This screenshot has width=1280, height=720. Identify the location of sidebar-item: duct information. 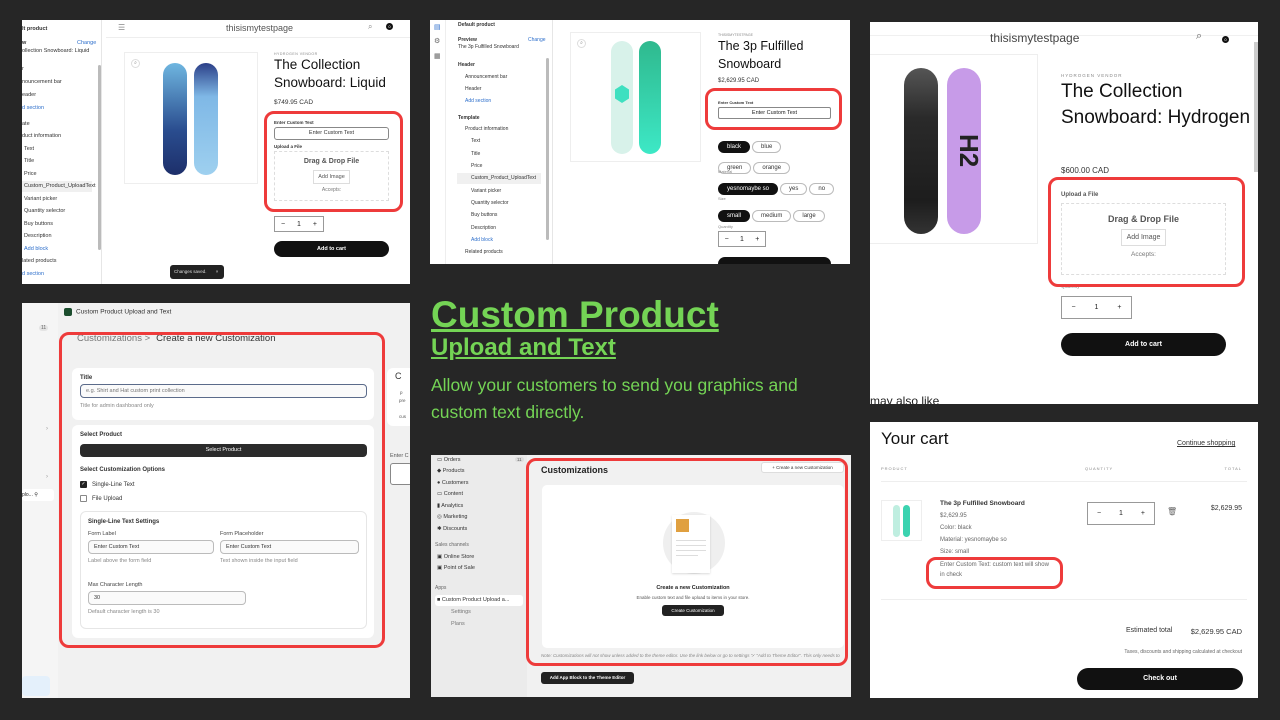
(41, 136).